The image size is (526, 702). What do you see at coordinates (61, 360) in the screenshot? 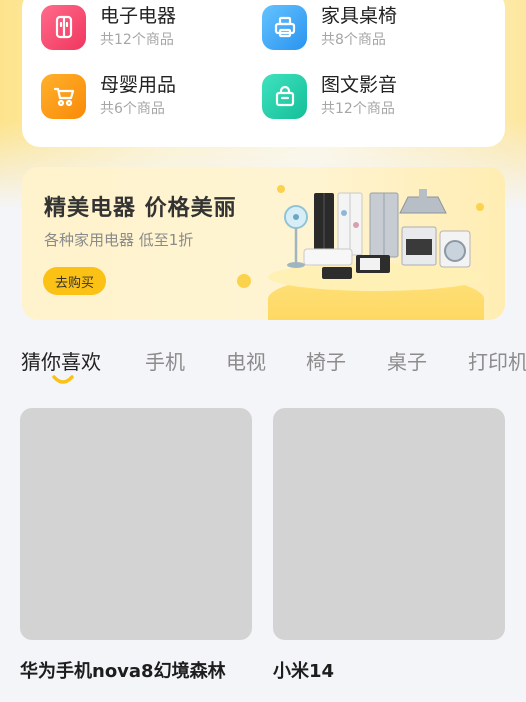
I see `tab-guess-you-like: 猜你喜欢` at bounding box center [61, 360].